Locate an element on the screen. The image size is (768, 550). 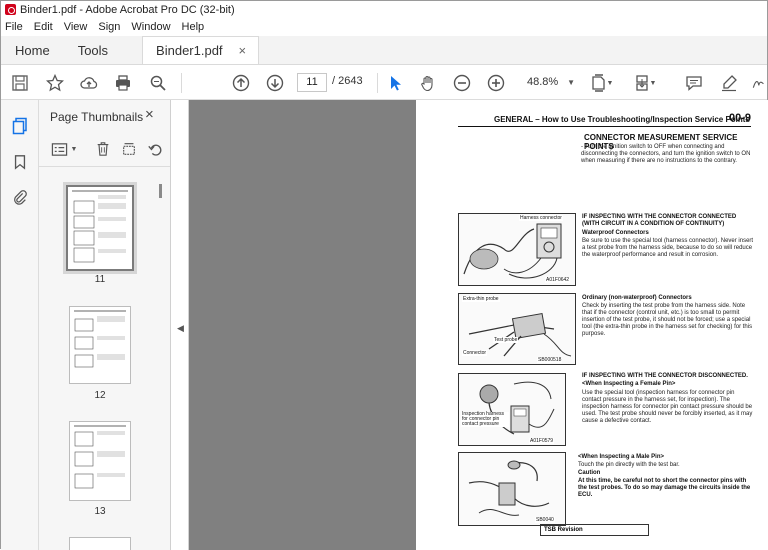
tab-tools: Tools is located at coordinates (93, 50).